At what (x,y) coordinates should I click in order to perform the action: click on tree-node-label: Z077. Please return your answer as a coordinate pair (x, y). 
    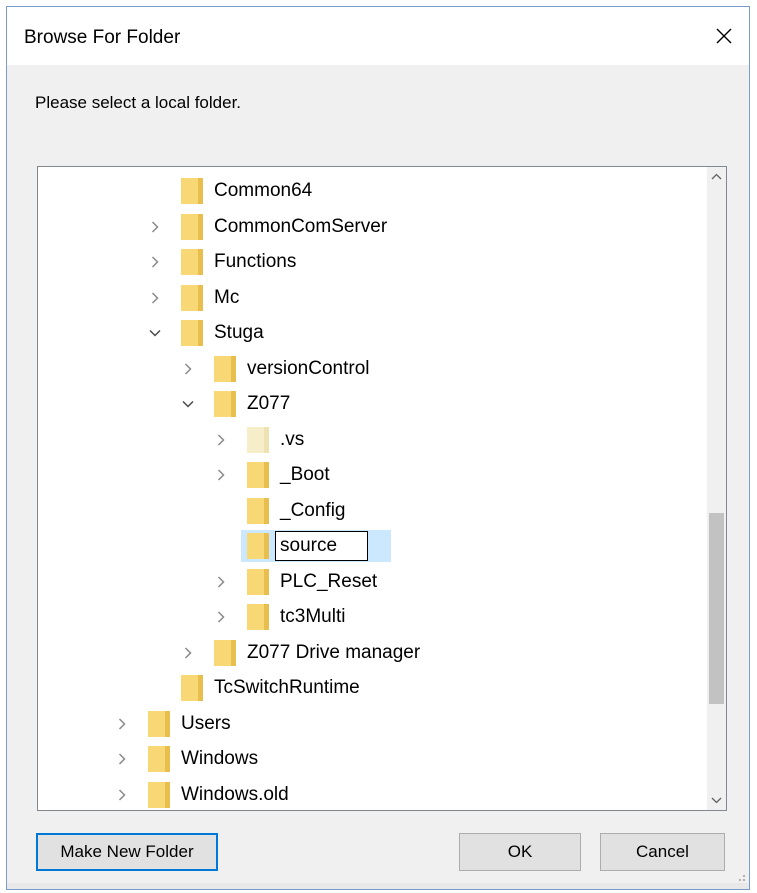
    Looking at the image, I should click on (269, 403).